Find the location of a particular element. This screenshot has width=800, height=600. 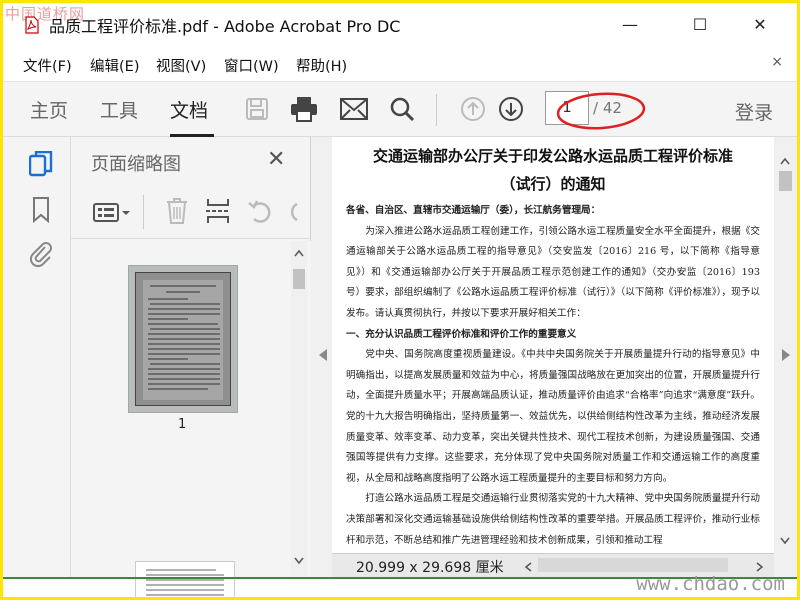

expand-right-panel-icon is located at coordinates (786, 355).